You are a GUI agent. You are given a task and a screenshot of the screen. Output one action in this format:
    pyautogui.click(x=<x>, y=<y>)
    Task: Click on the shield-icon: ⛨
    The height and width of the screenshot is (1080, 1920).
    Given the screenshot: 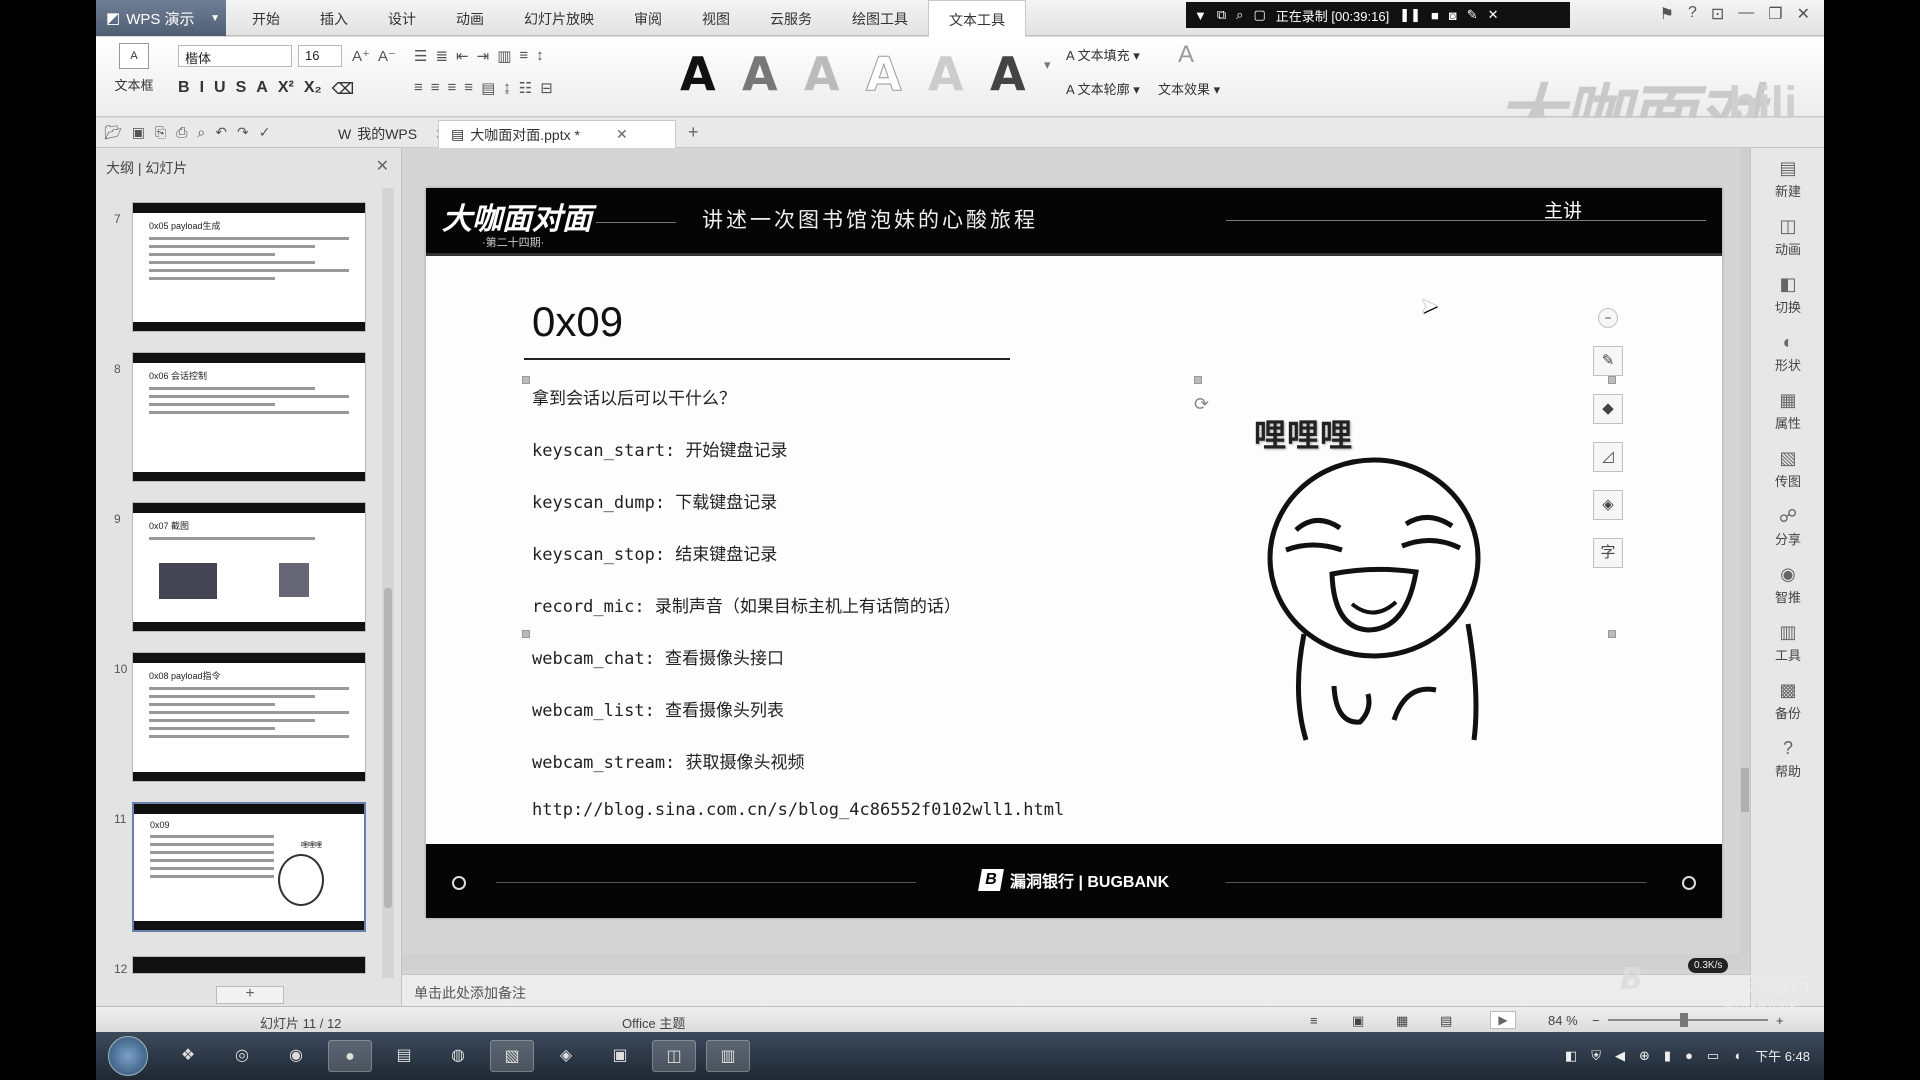 What is the action you would take?
    pyautogui.click(x=1596, y=1056)
    